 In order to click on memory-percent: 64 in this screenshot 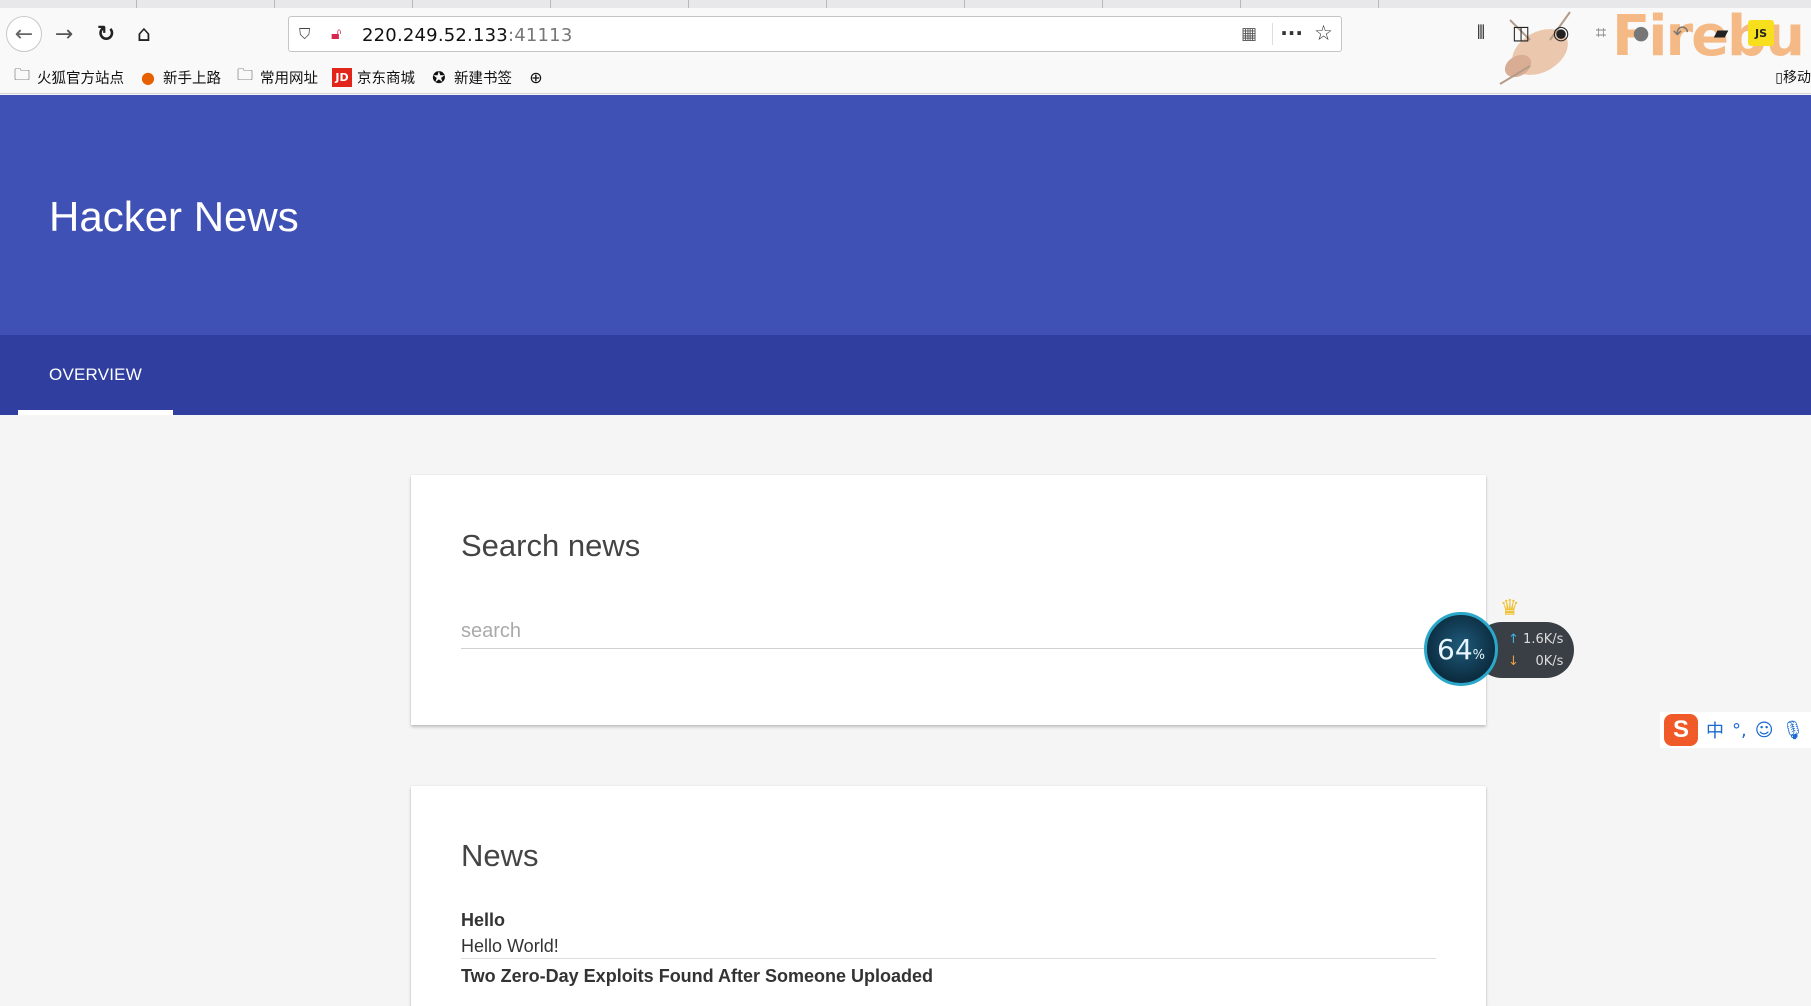, I will do `click(1455, 649)`.